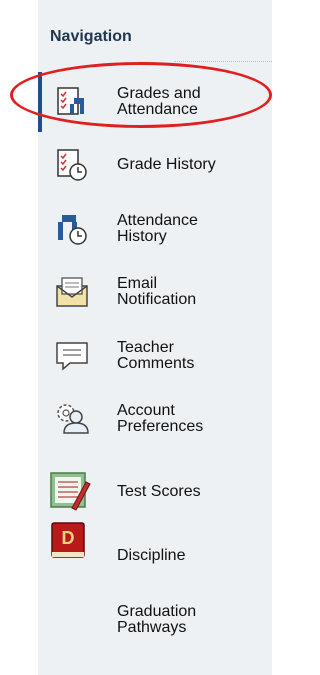 This screenshot has width=320, height=675. Describe the element at coordinates (70, 492) in the screenshot. I see `test-scores-icon` at that location.